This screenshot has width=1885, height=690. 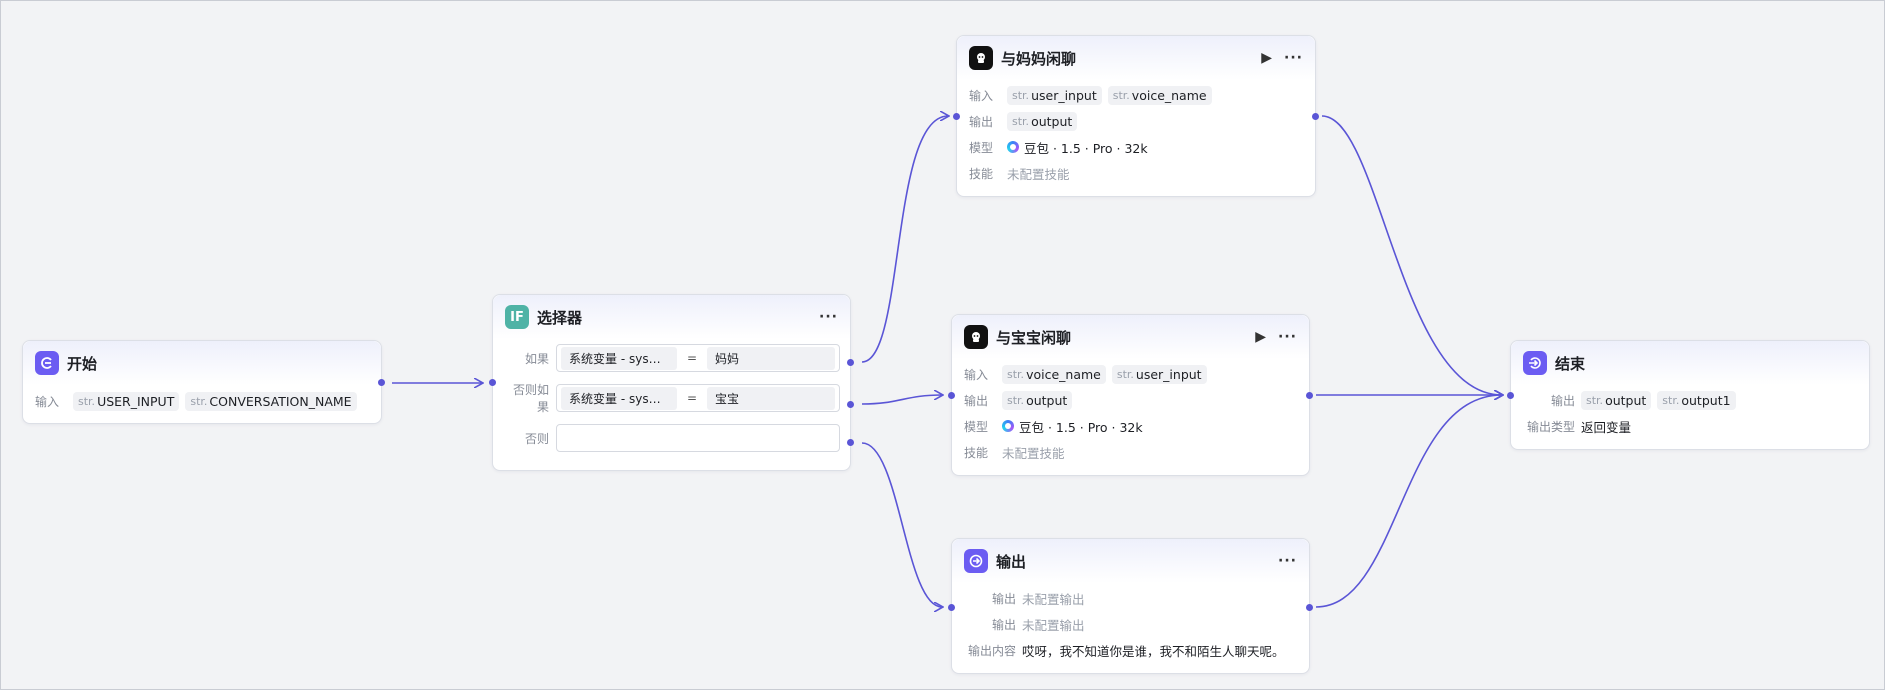 What do you see at coordinates (976, 561) in the screenshot?
I see `output-icon` at bounding box center [976, 561].